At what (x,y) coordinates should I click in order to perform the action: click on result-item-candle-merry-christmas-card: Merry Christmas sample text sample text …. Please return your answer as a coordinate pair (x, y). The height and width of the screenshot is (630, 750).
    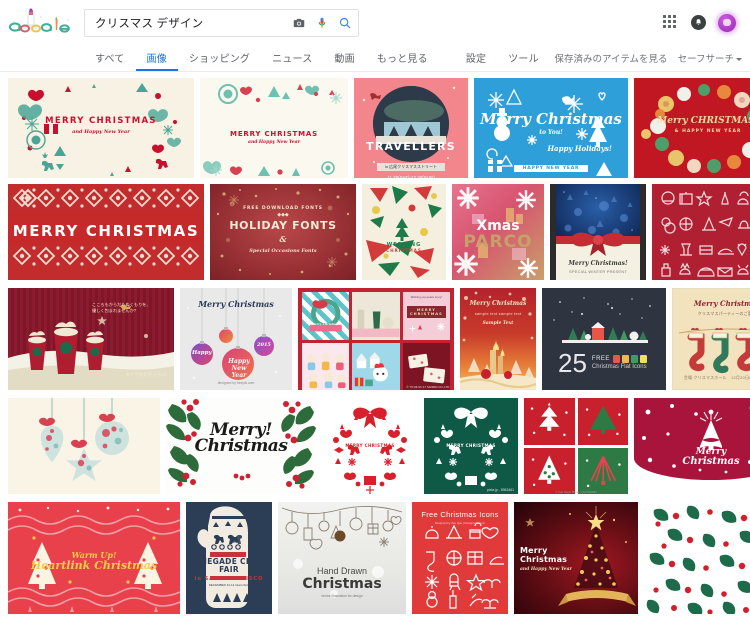
    Looking at the image, I should click on (498, 339).